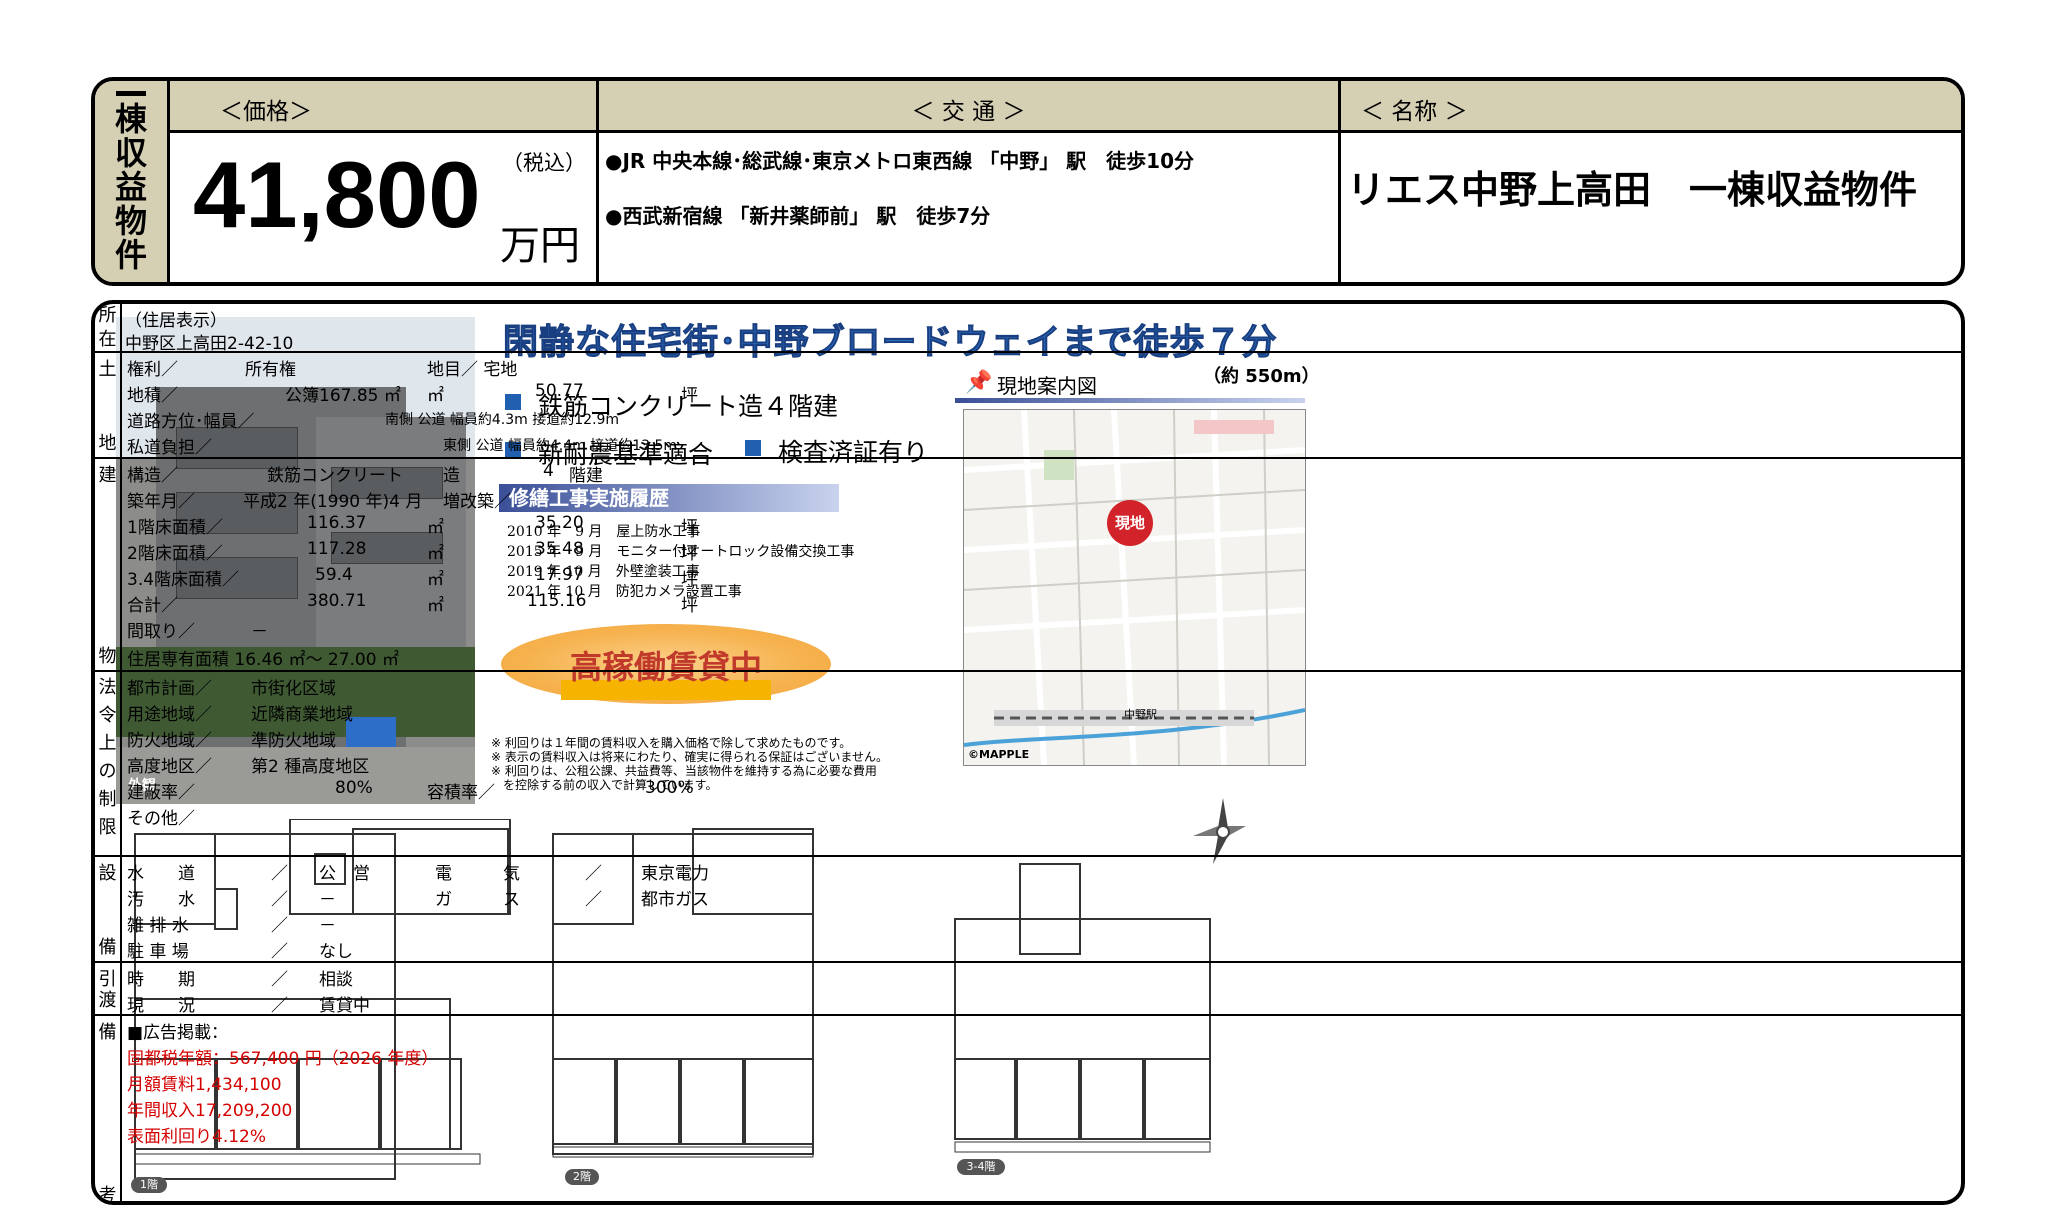  I want to click on land-category: 地目／ 宅地, so click(472, 370).